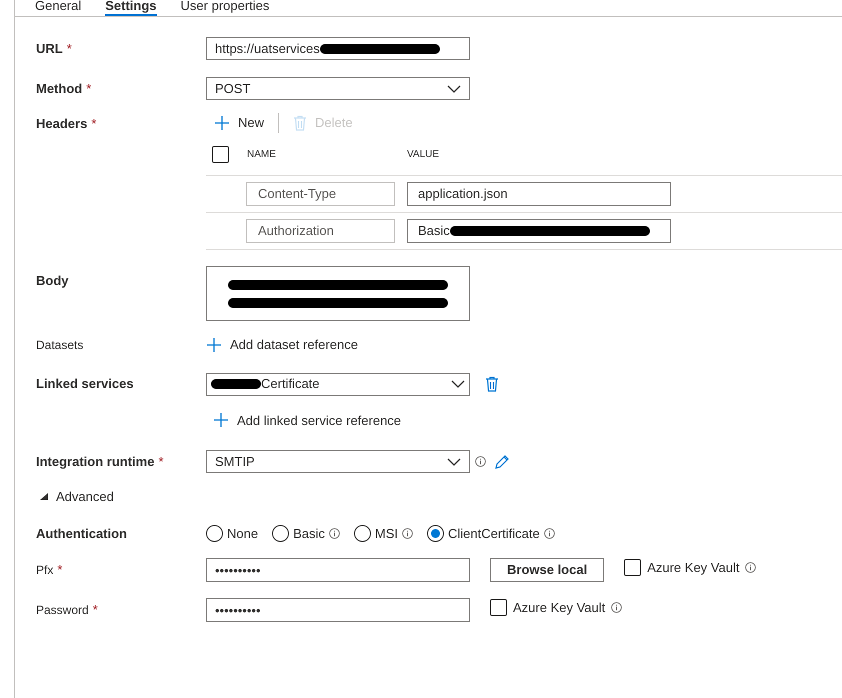 Image resolution: width=842 pixels, height=698 pixels. I want to click on radio-option: ClientCertificate, so click(483, 533).